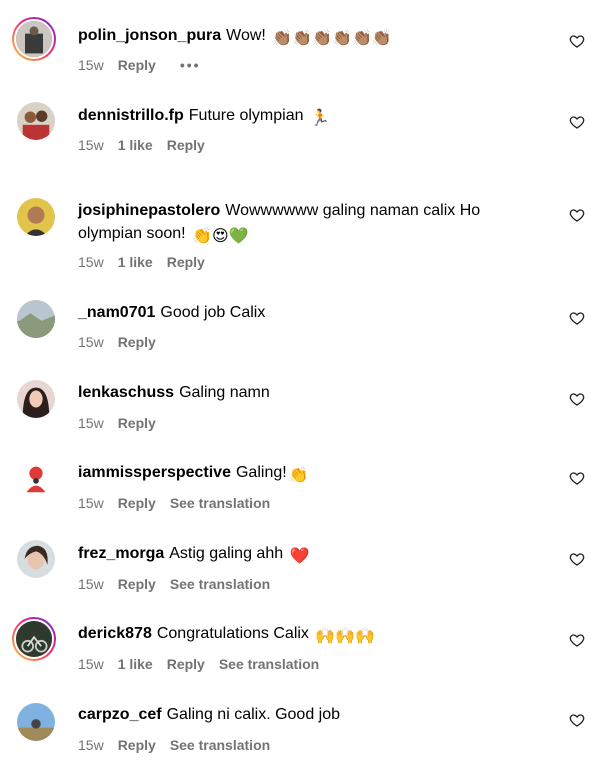 Image resolution: width=600 pixels, height=775 pixels. I want to click on comment-text: lenkaschuss Galing namn, so click(298, 392).